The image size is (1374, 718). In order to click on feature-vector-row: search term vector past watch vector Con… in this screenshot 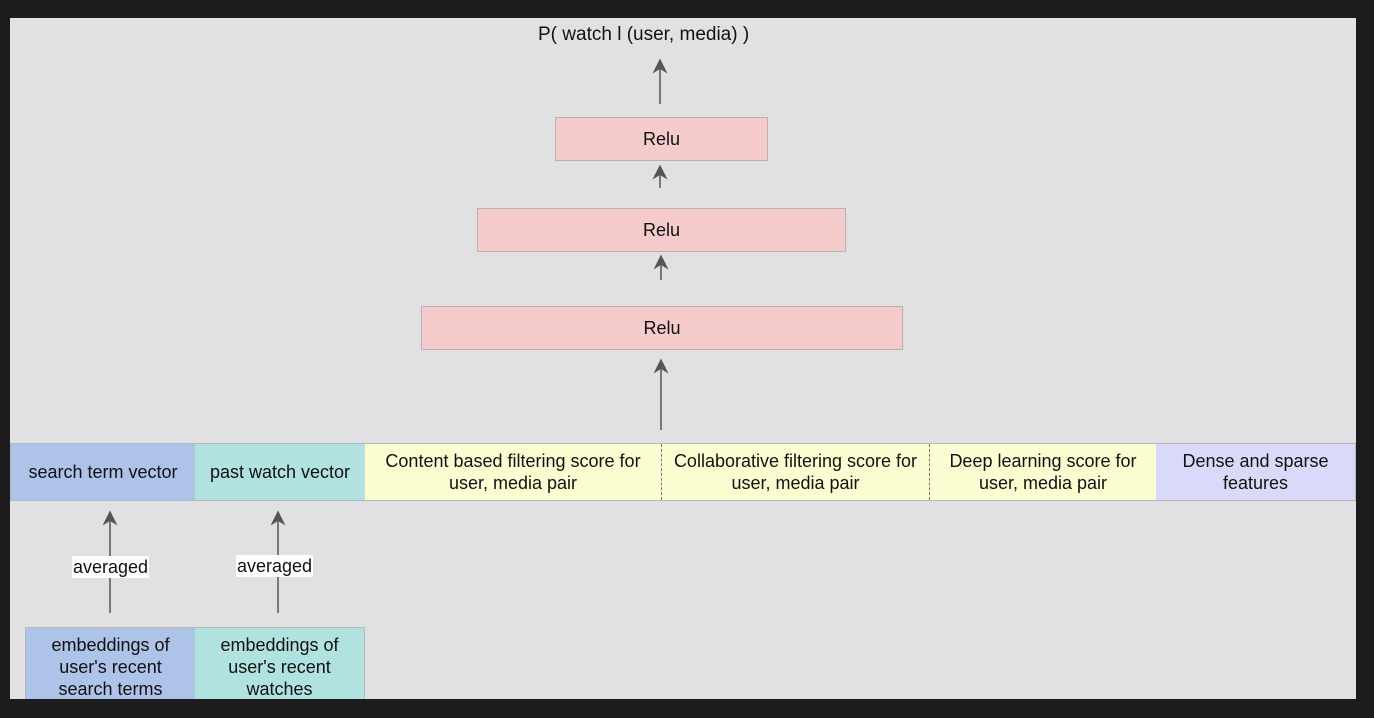, I will do `click(683, 472)`.